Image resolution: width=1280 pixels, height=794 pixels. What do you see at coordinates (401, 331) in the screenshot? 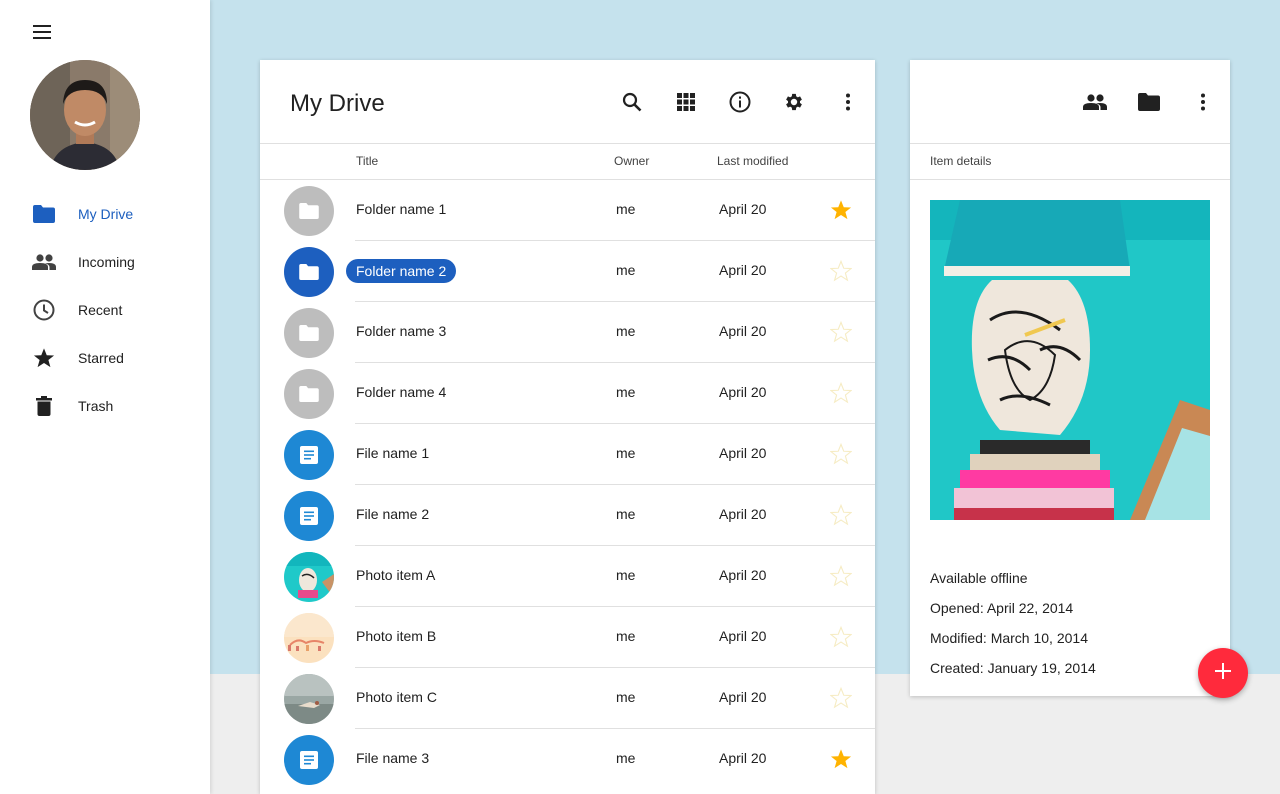
I see `item-name: Folder name 3` at bounding box center [401, 331].